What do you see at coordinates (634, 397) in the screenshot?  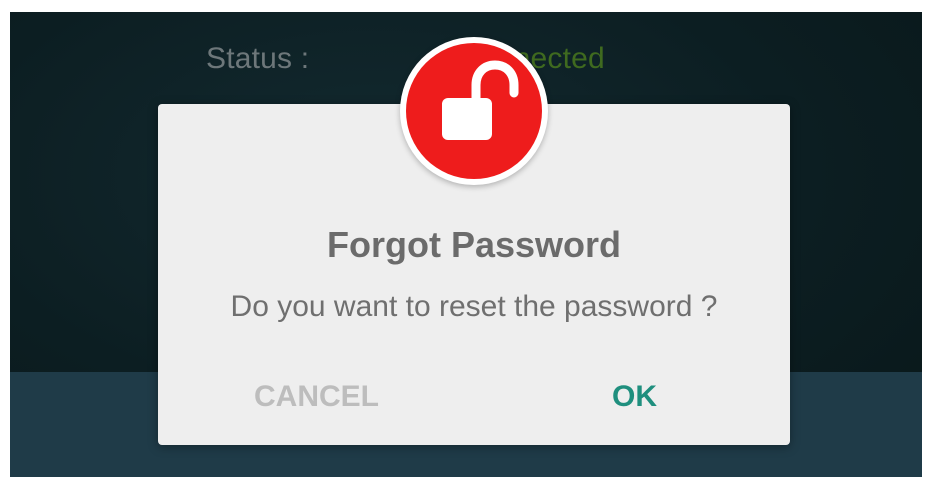 I see `ok-button: OK` at bounding box center [634, 397].